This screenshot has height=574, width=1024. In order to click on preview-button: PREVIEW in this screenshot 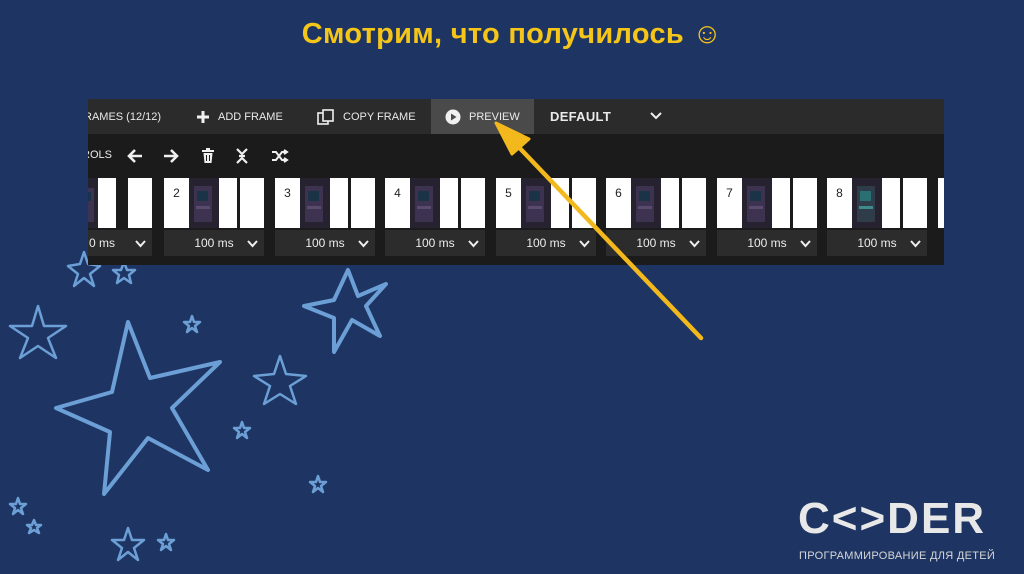, I will do `click(482, 116)`.